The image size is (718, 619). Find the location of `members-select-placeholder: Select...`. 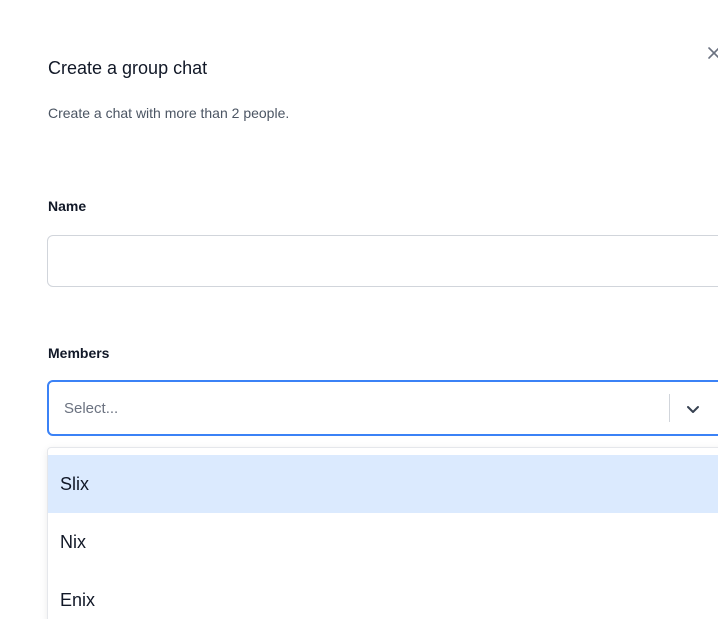

members-select-placeholder: Select... is located at coordinates (91, 408).